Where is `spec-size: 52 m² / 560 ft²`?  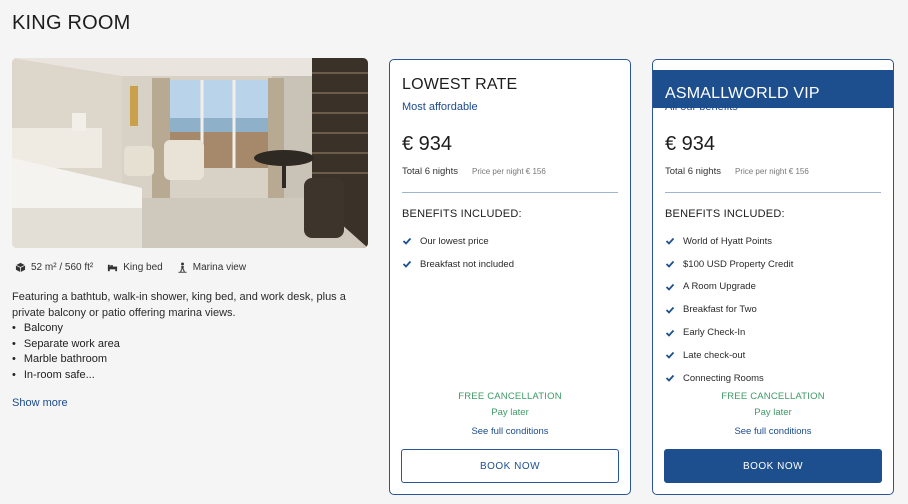 spec-size: 52 m² / 560 ft² is located at coordinates (54, 267).